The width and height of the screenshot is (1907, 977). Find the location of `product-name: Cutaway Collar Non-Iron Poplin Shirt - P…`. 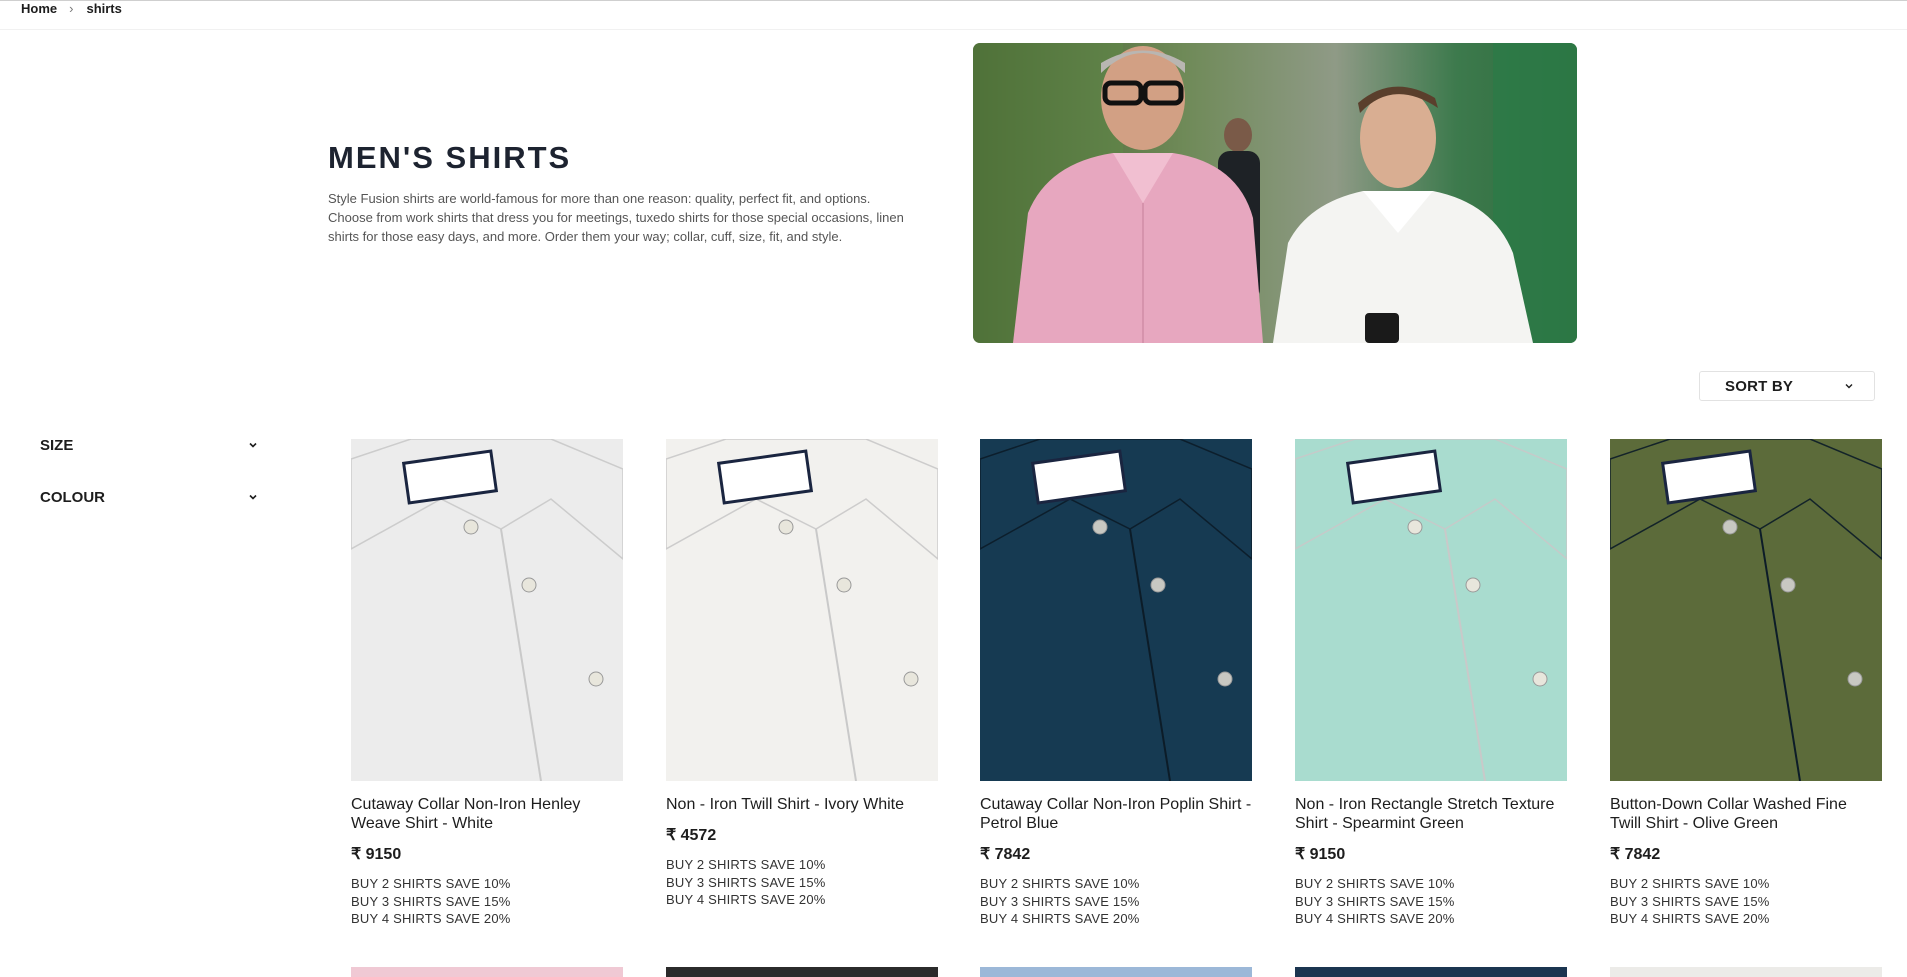

product-name: Cutaway Collar Non-Iron Poplin Shirt - P… is located at coordinates (1116, 814).